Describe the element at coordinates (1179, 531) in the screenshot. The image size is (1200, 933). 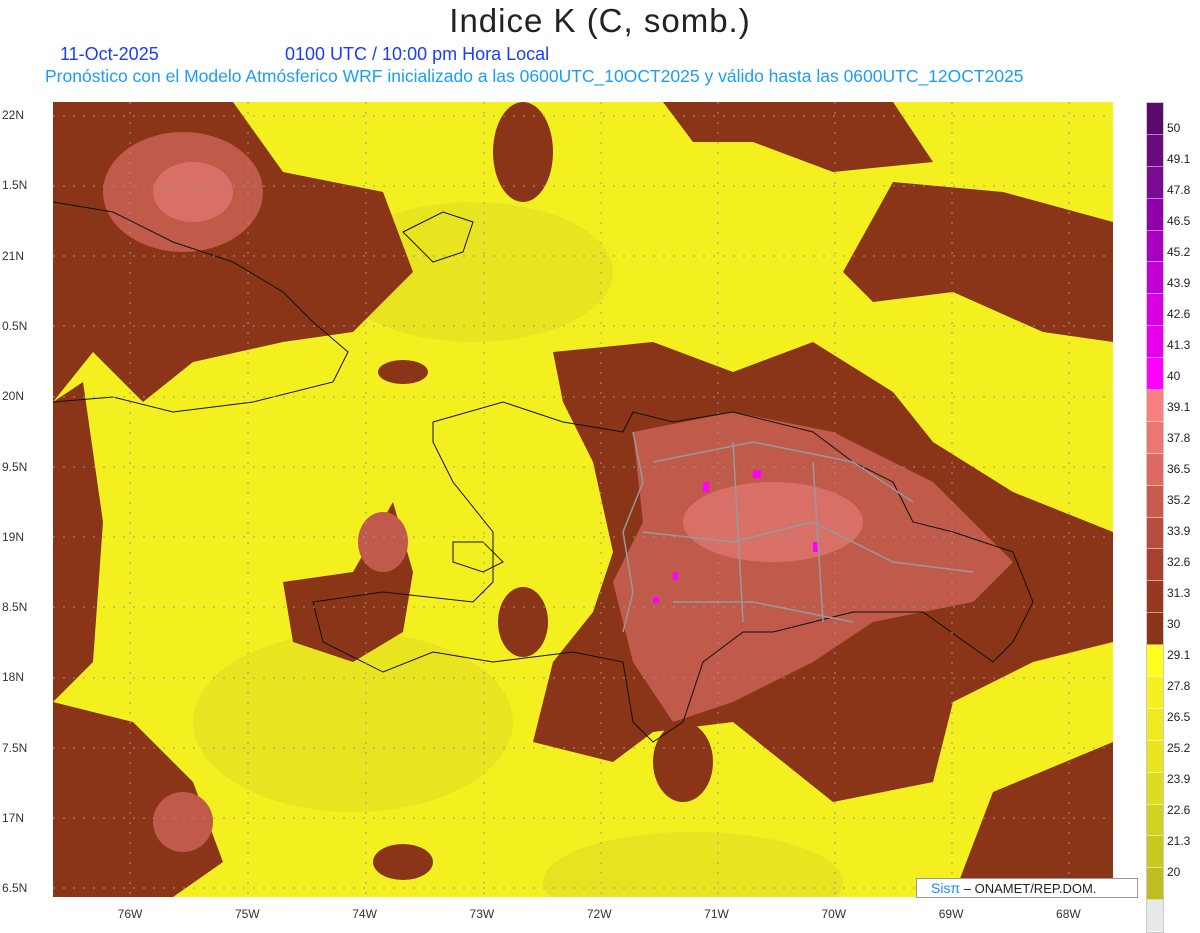
I see `colorbar-label: 33.9` at that location.